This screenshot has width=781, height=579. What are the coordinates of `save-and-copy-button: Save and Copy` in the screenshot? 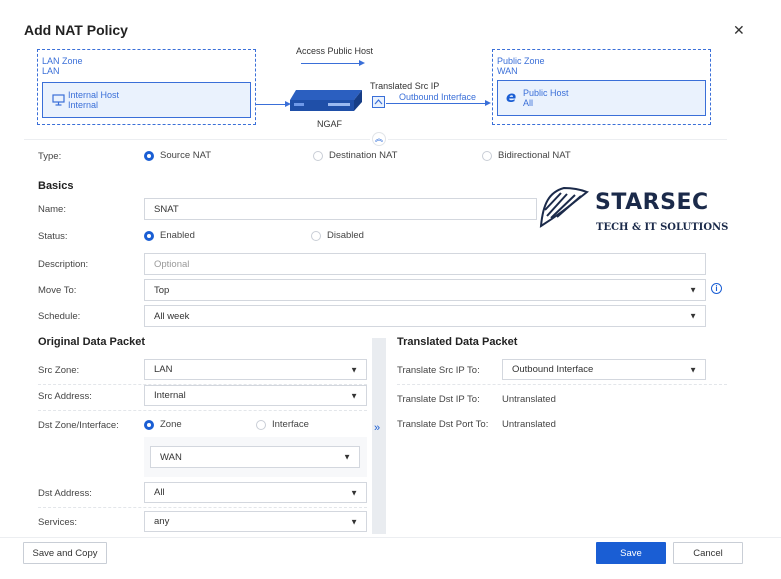 It's located at (65, 553).